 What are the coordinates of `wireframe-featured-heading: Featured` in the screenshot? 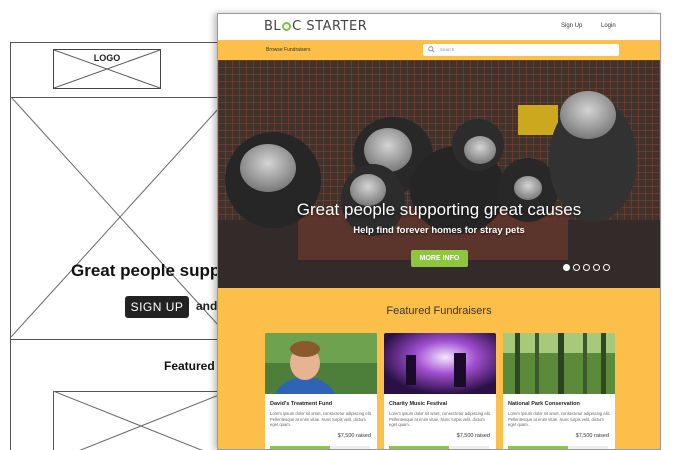 It's located at (189, 366).